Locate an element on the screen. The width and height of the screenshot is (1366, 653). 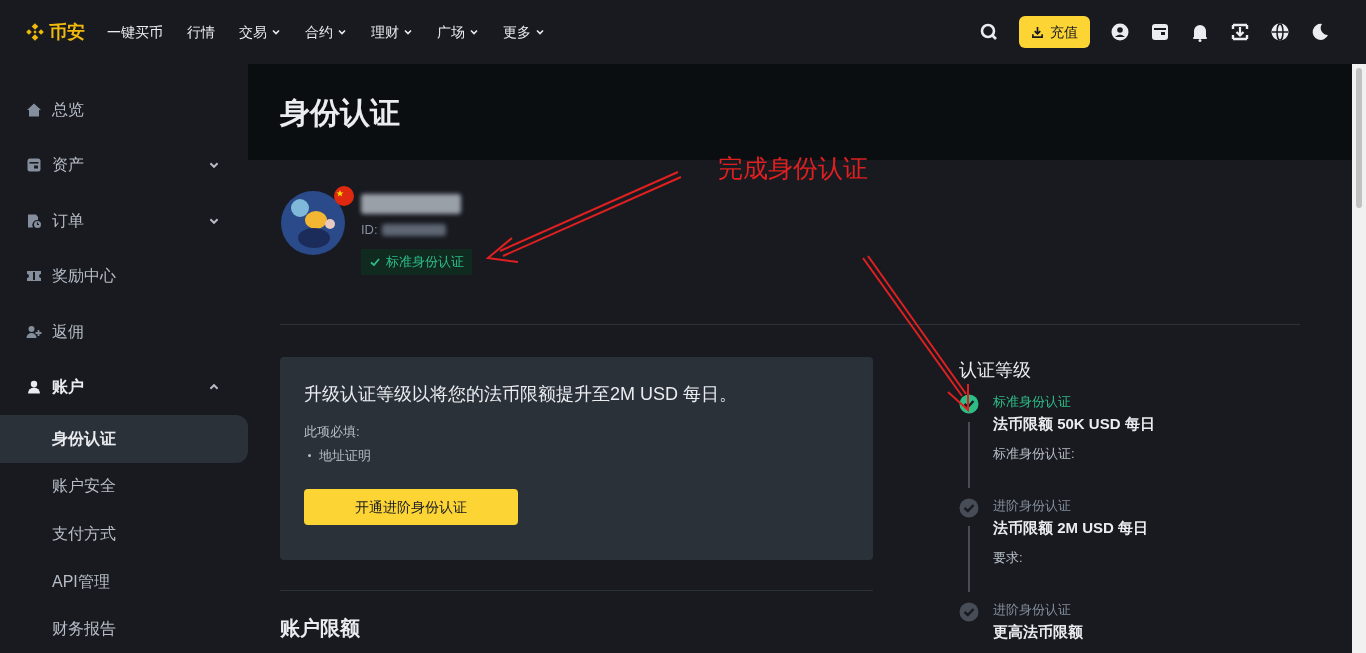
levels-title: 认证等级 is located at coordinates (995, 370).